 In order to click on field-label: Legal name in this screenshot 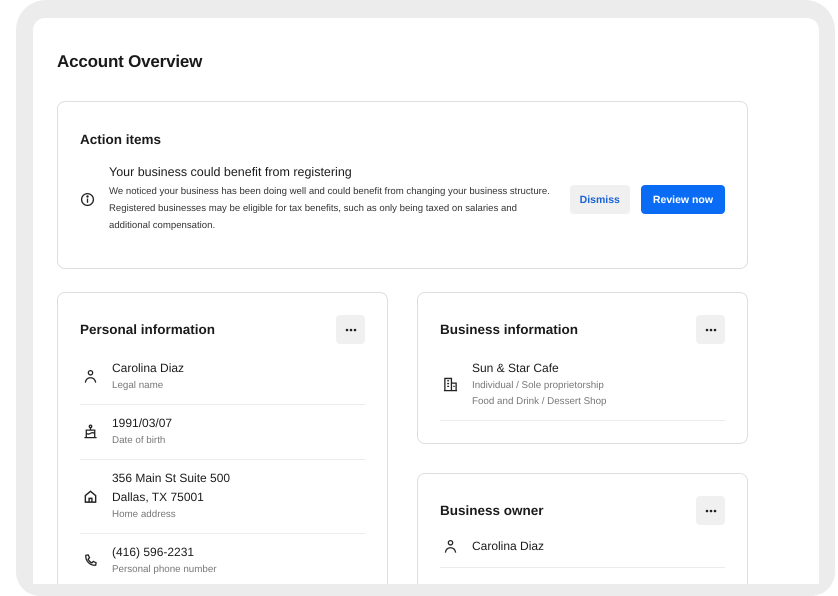, I will do `click(138, 386)`.